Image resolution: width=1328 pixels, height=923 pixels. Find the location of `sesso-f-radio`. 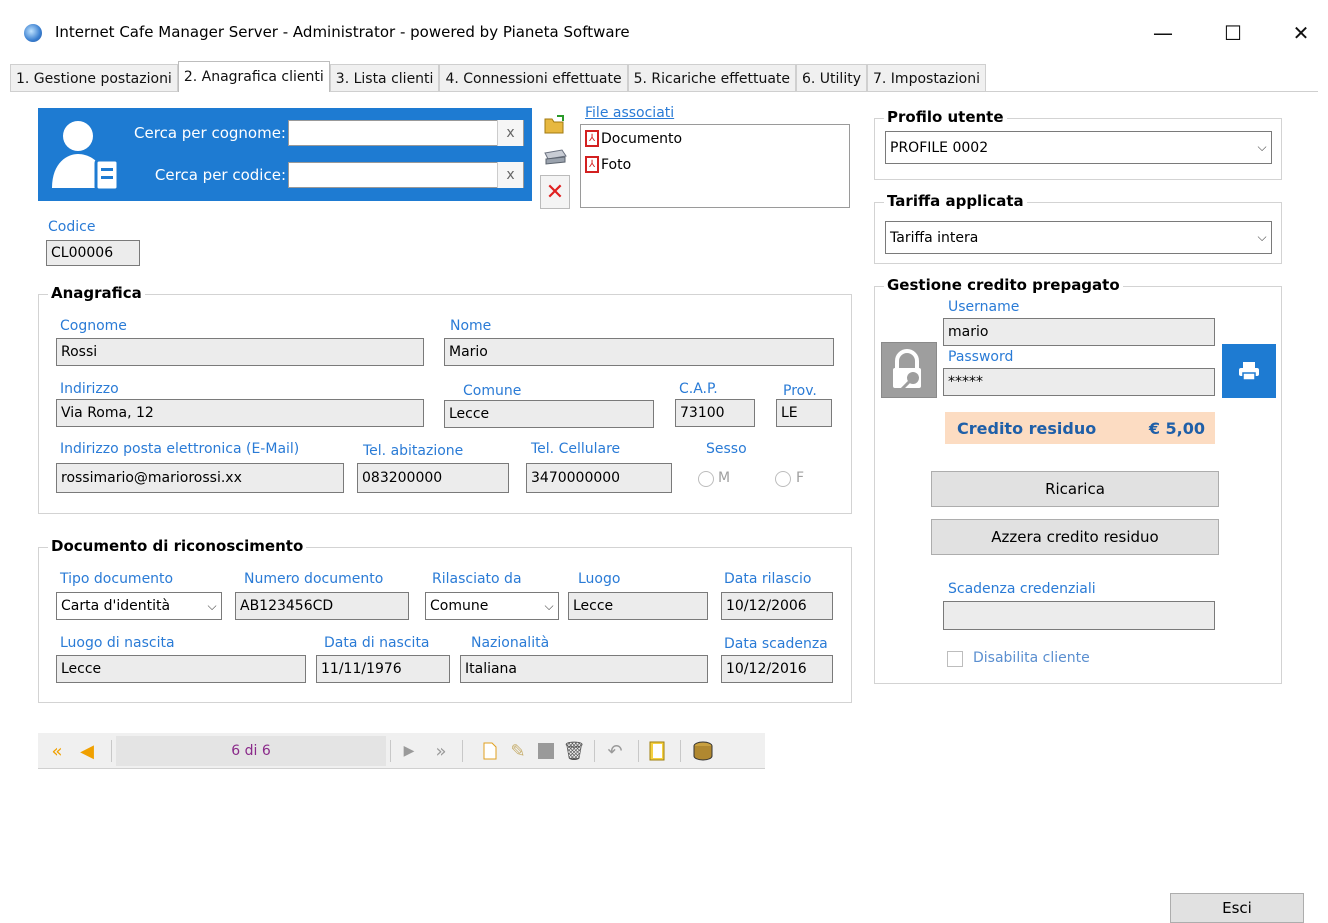

sesso-f-radio is located at coordinates (783, 479).